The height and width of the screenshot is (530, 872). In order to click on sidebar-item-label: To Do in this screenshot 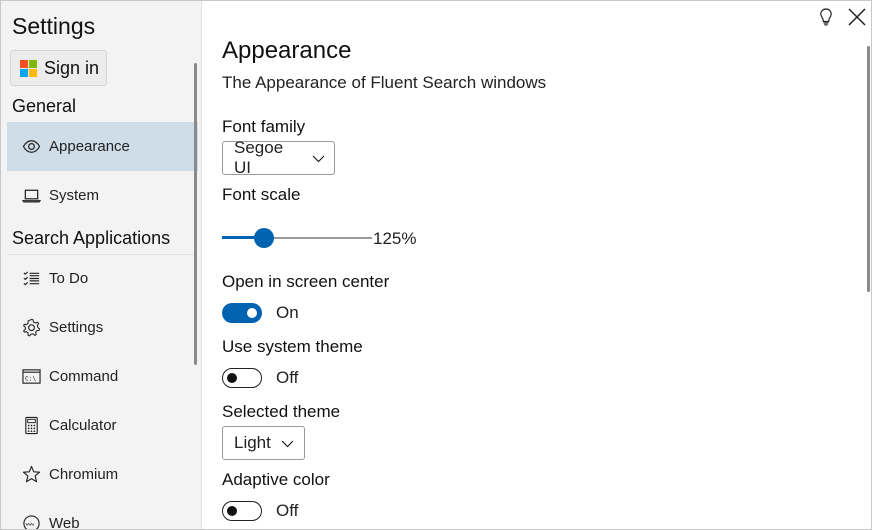, I will do `click(69, 278)`.